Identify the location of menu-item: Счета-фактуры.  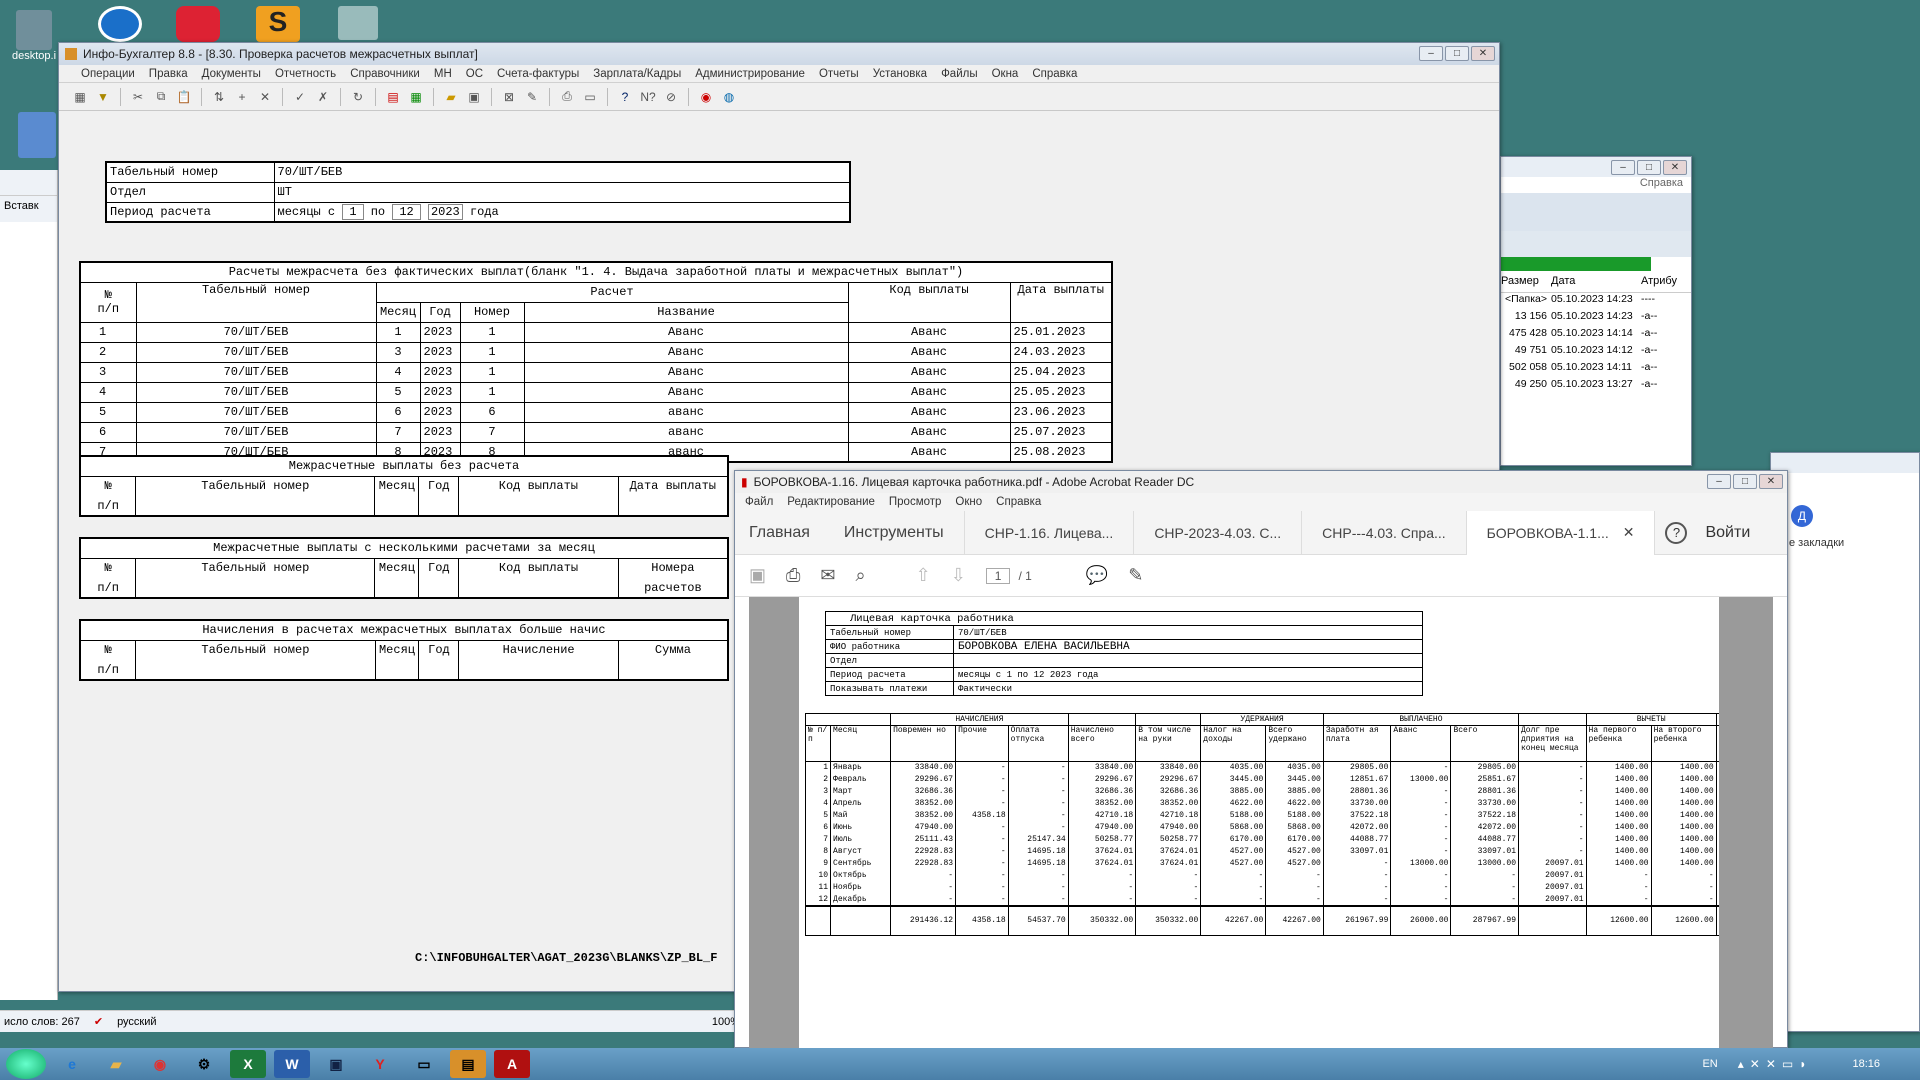
(538, 74).